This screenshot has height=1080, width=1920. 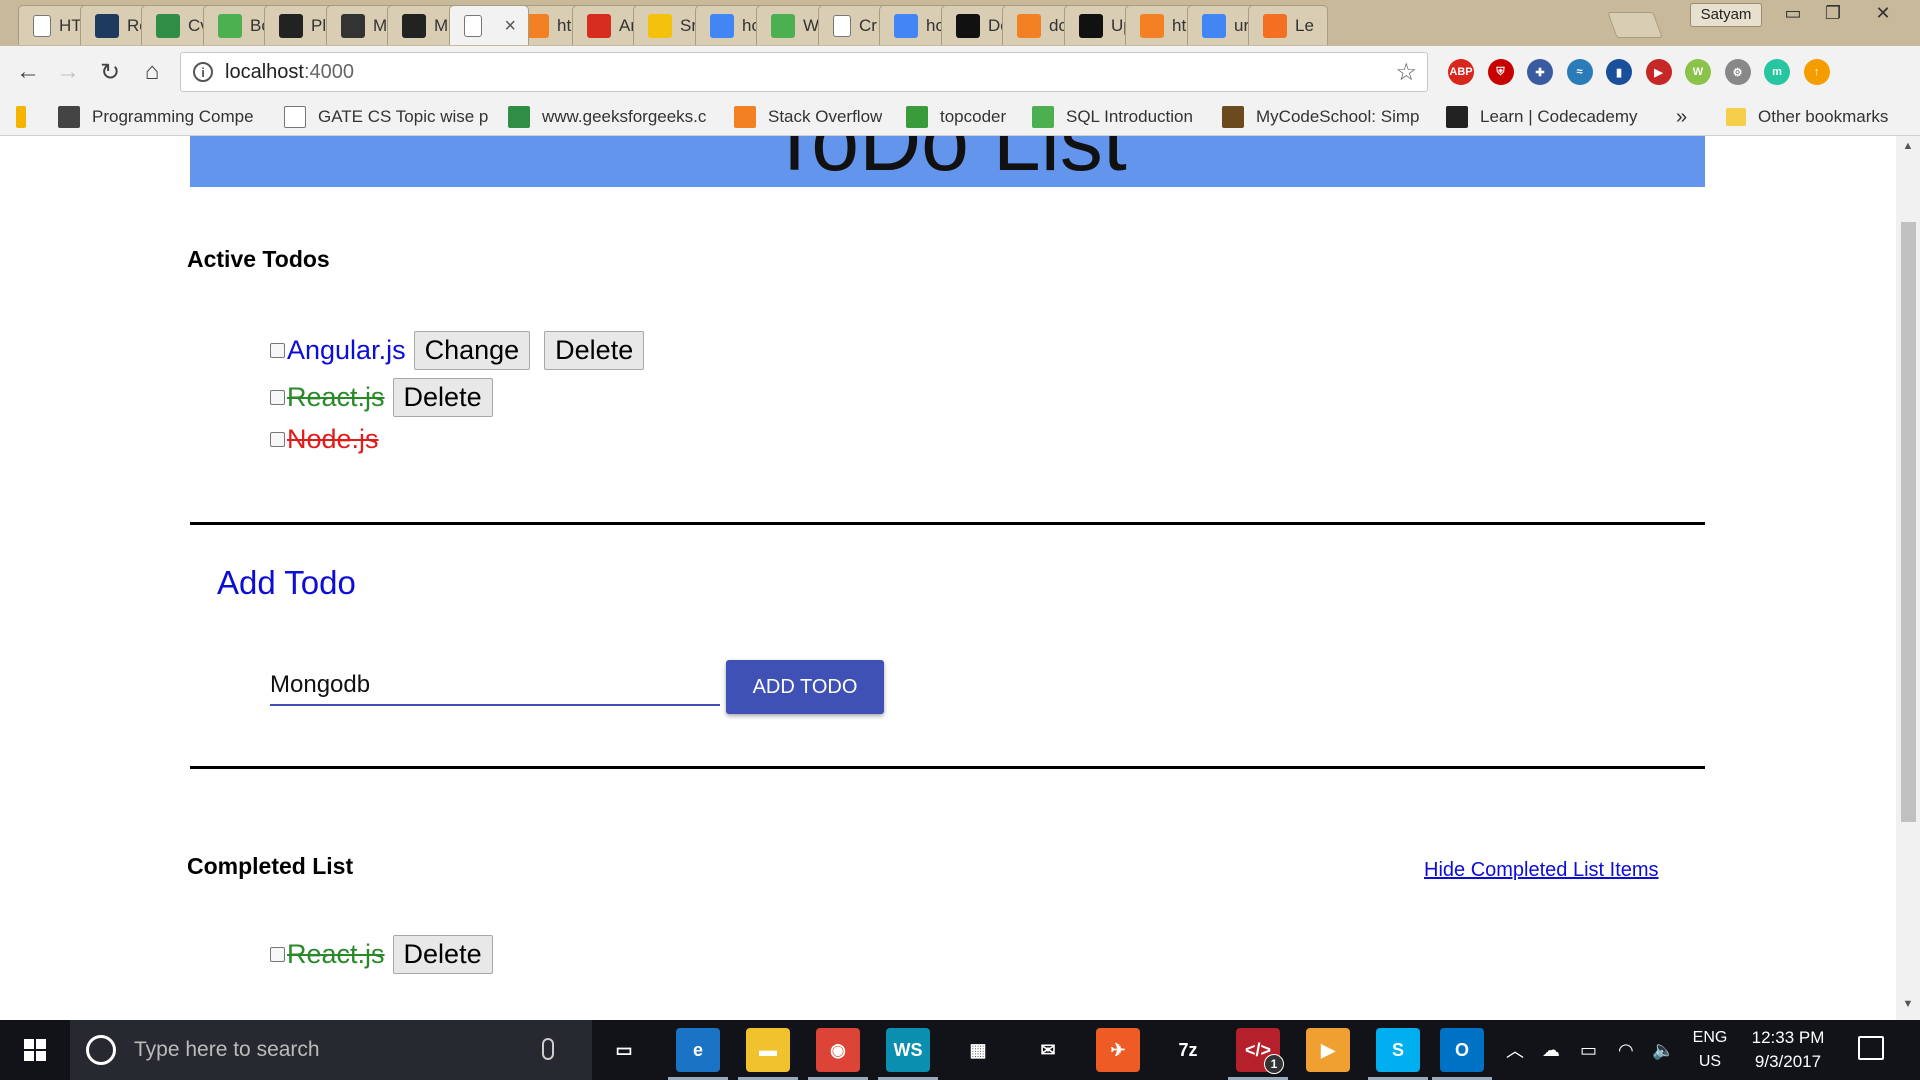 I want to click on code-icon, so click(x=1233, y=117).